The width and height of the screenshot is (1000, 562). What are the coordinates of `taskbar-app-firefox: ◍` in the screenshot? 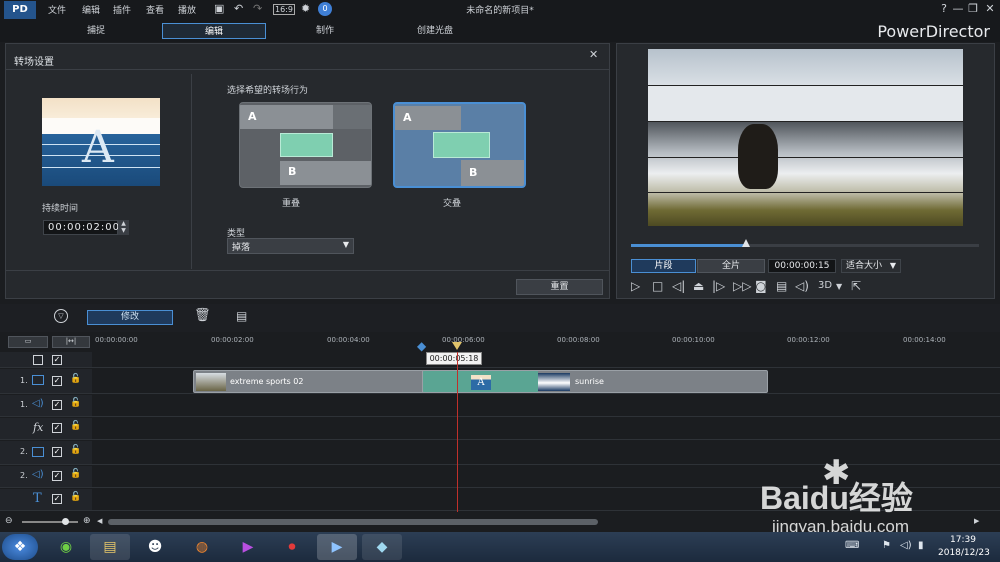 It's located at (202, 547).